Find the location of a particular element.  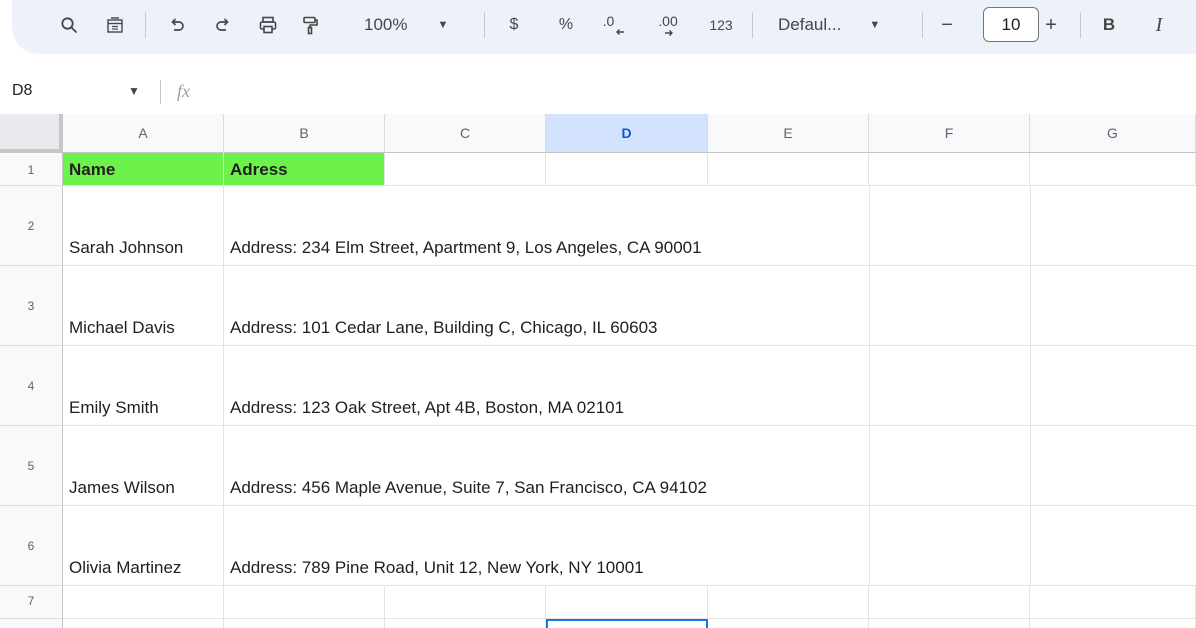

cell-a2: Sarah Johnson is located at coordinates (143, 226).